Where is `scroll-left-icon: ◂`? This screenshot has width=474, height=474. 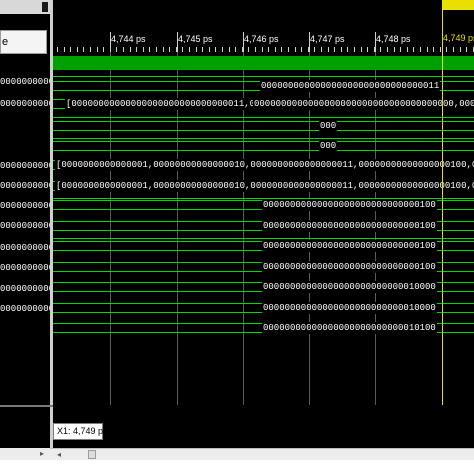 scroll-left-icon: ◂ is located at coordinates (59, 454).